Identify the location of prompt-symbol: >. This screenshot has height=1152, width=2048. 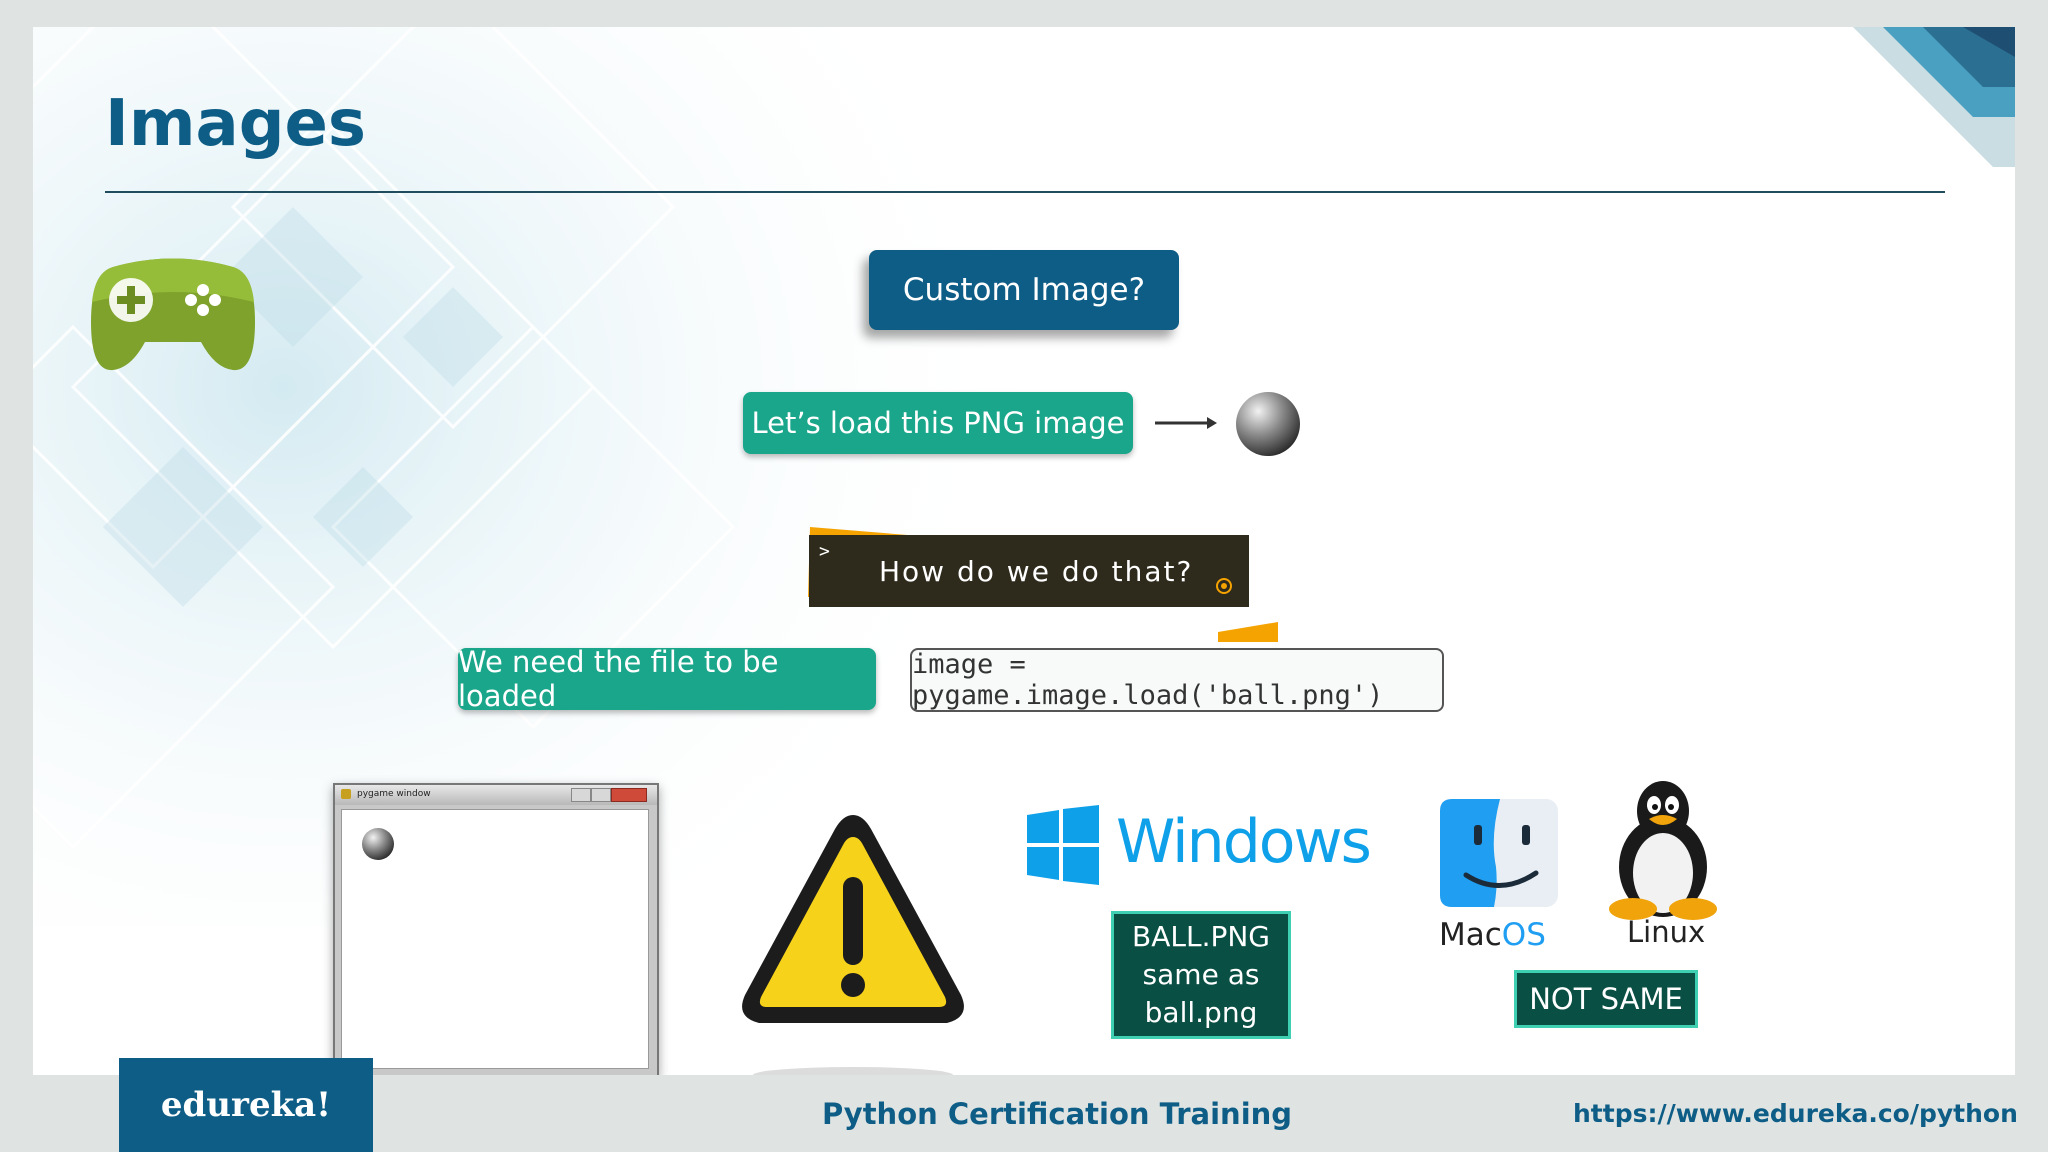
(824, 551).